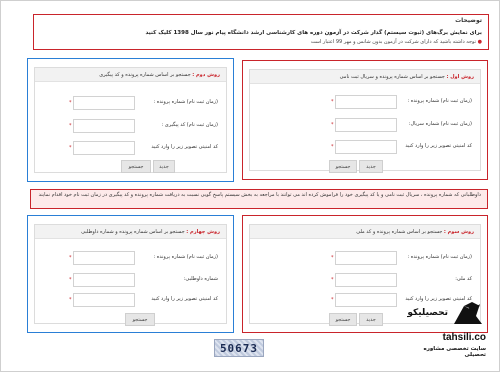 The image size is (500, 372). I want to click on serial-label: (زمان ثبت نام) شماره سریال:, so click(440, 124).